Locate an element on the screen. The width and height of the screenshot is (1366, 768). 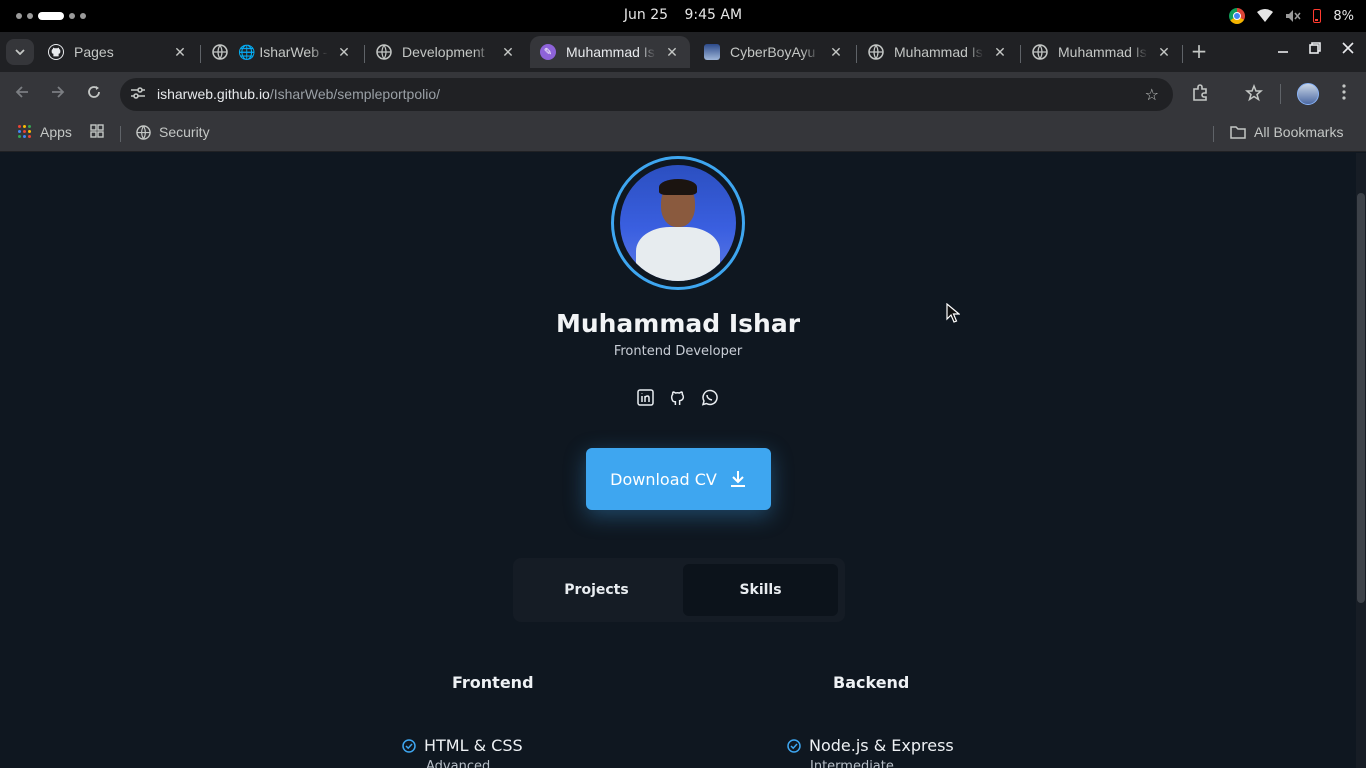
profile-avatar is located at coordinates (1308, 94).